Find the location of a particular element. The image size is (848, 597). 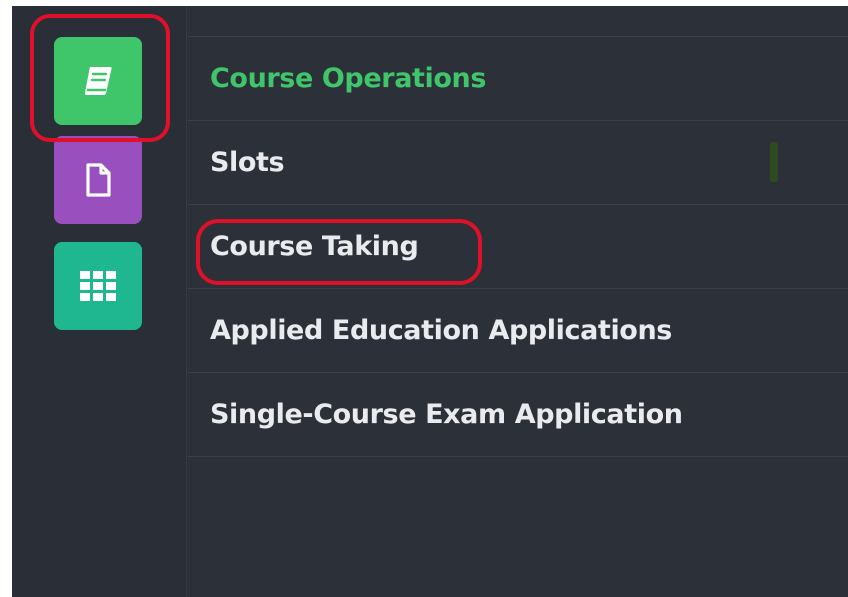

menu-item-label: Single-Course Exam Application is located at coordinates (446, 414).